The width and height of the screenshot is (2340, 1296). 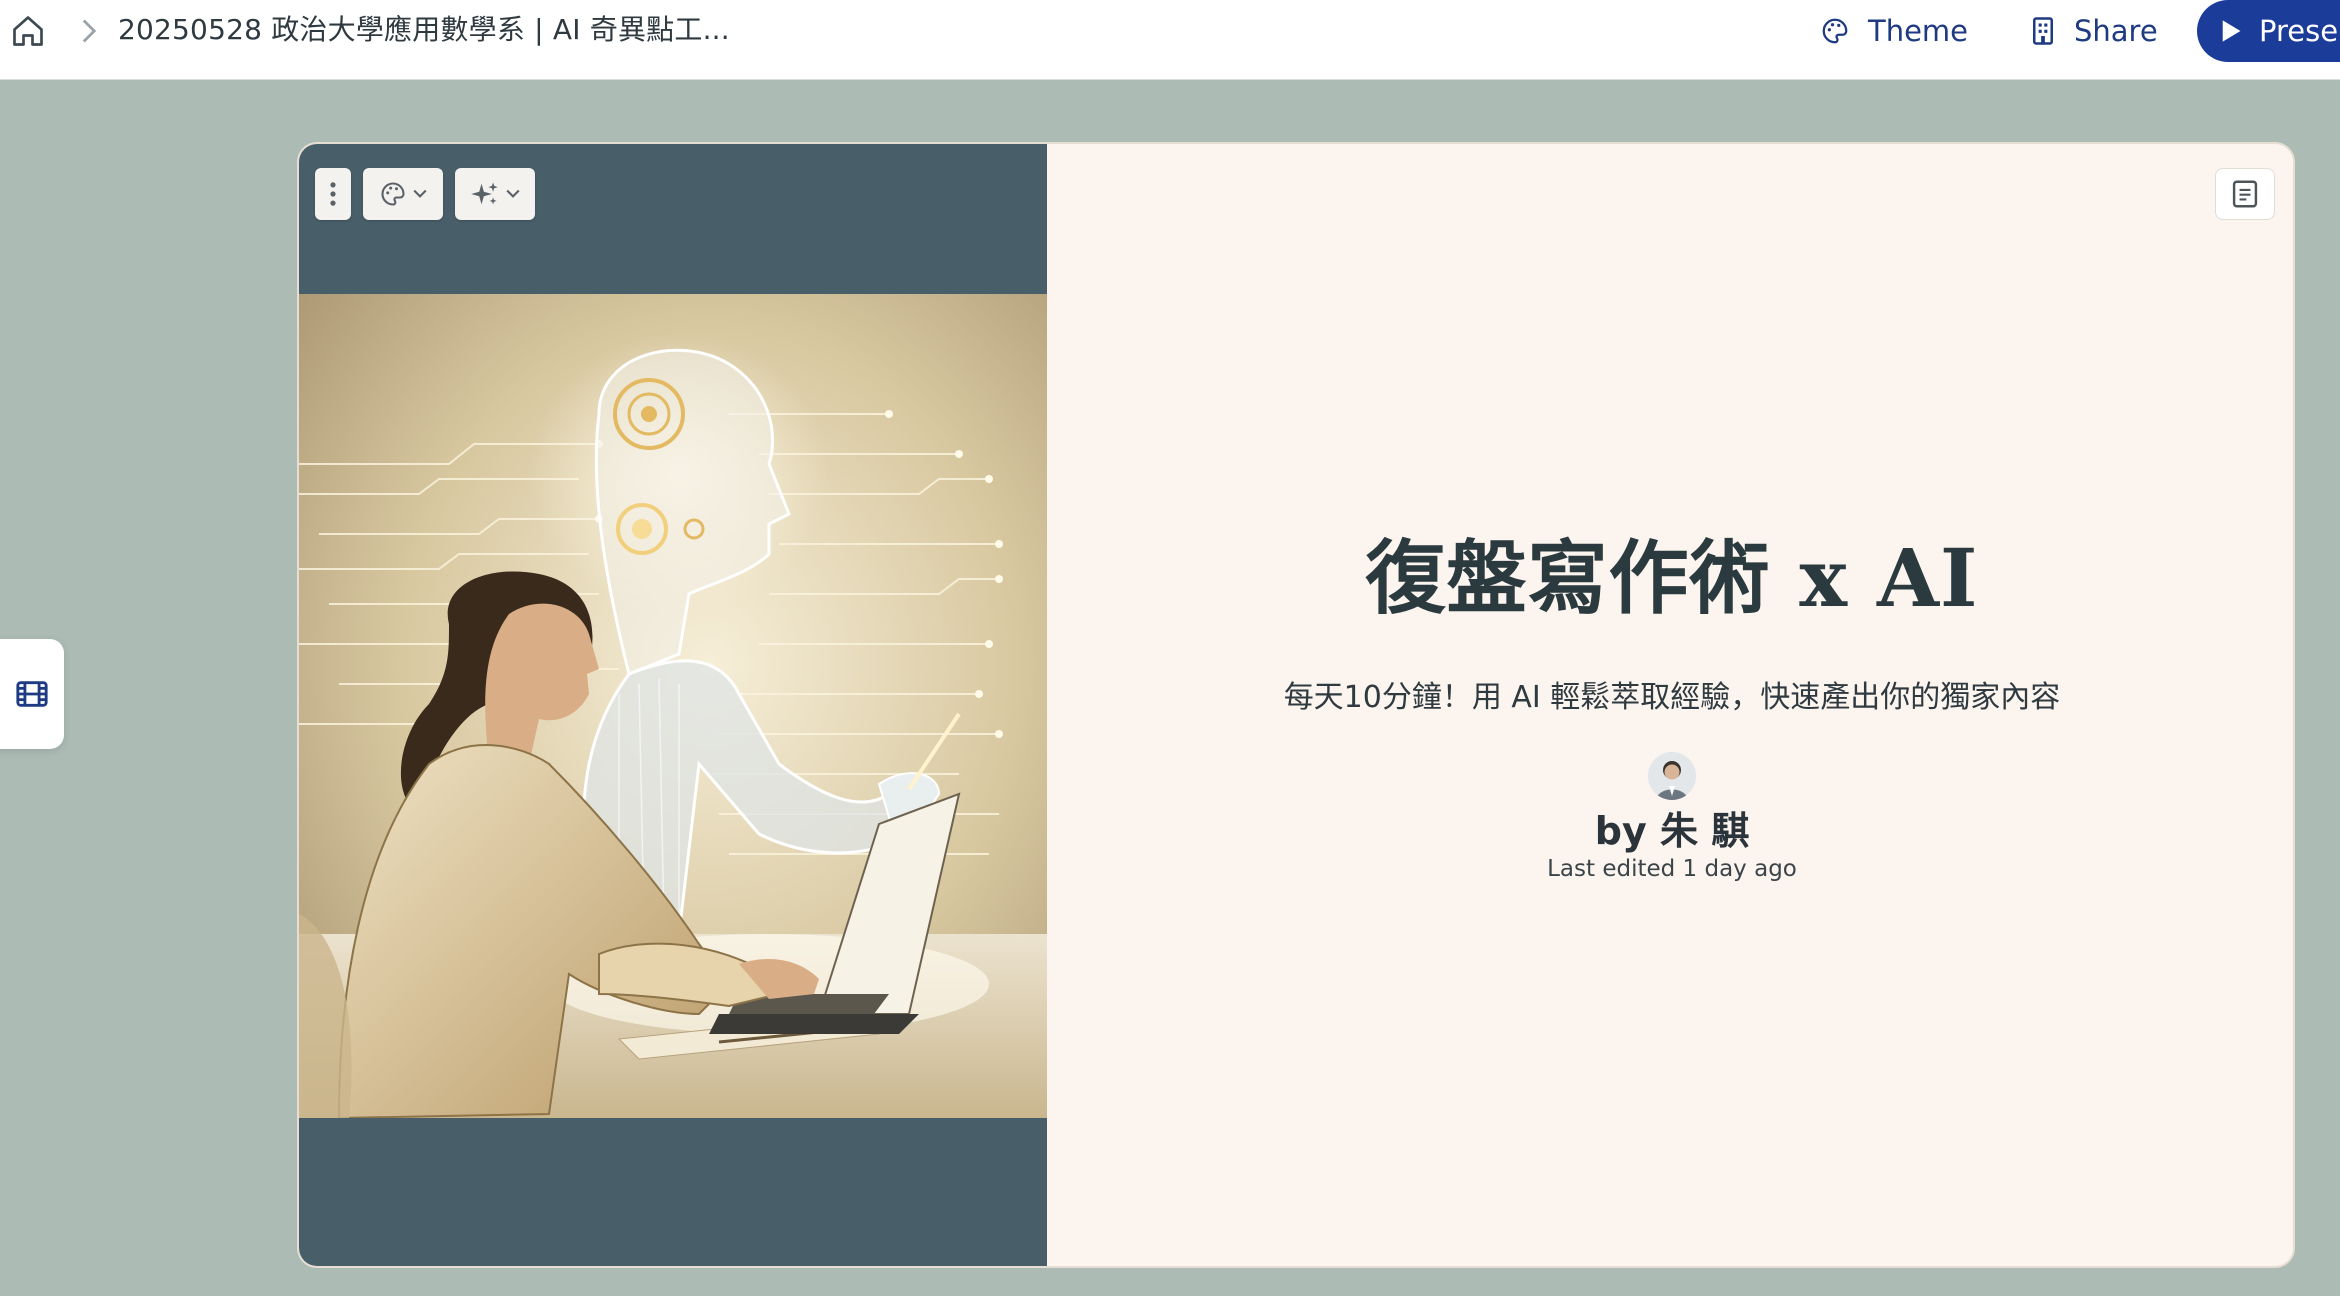 I want to click on share-button: Share, so click(x=2094, y=31).